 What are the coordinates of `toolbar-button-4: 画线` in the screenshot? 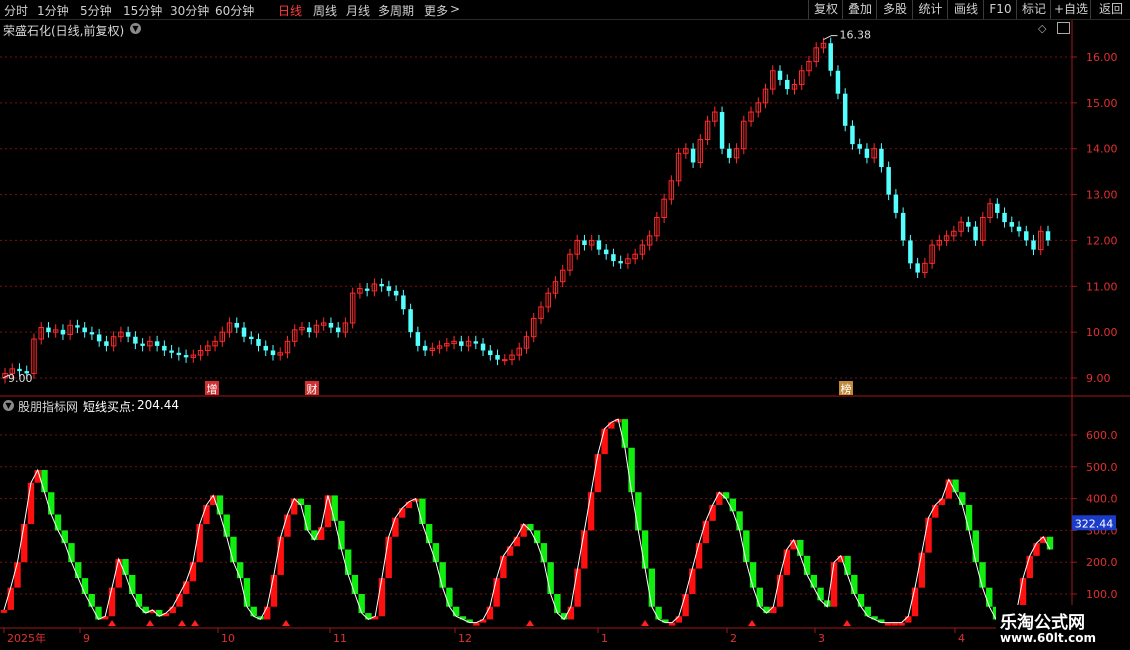 It's located at (965, 9).